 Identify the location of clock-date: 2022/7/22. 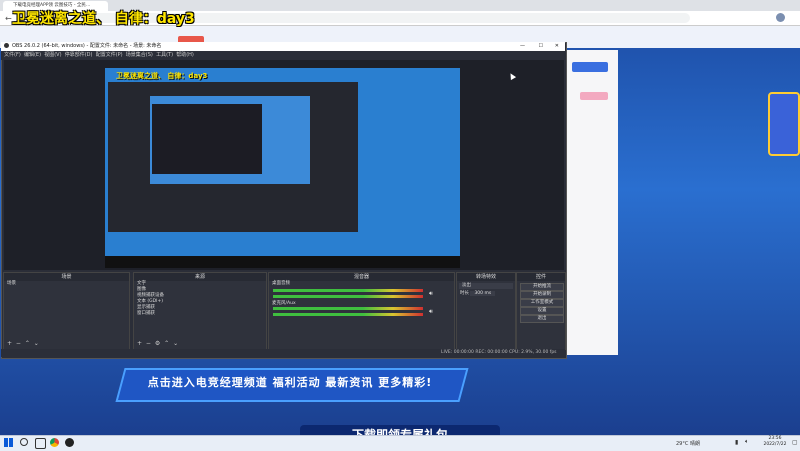
(775, 444).